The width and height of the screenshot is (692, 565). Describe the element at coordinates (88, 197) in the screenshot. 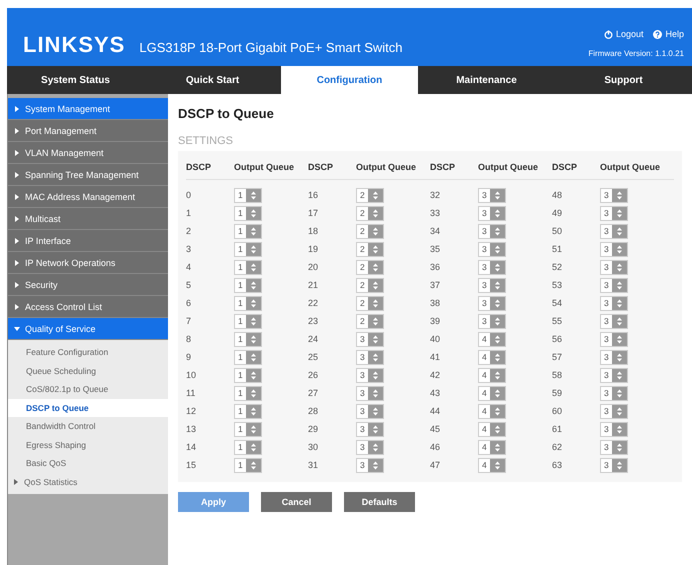

I see `sidebar-item: MAC Address Management` at that location.